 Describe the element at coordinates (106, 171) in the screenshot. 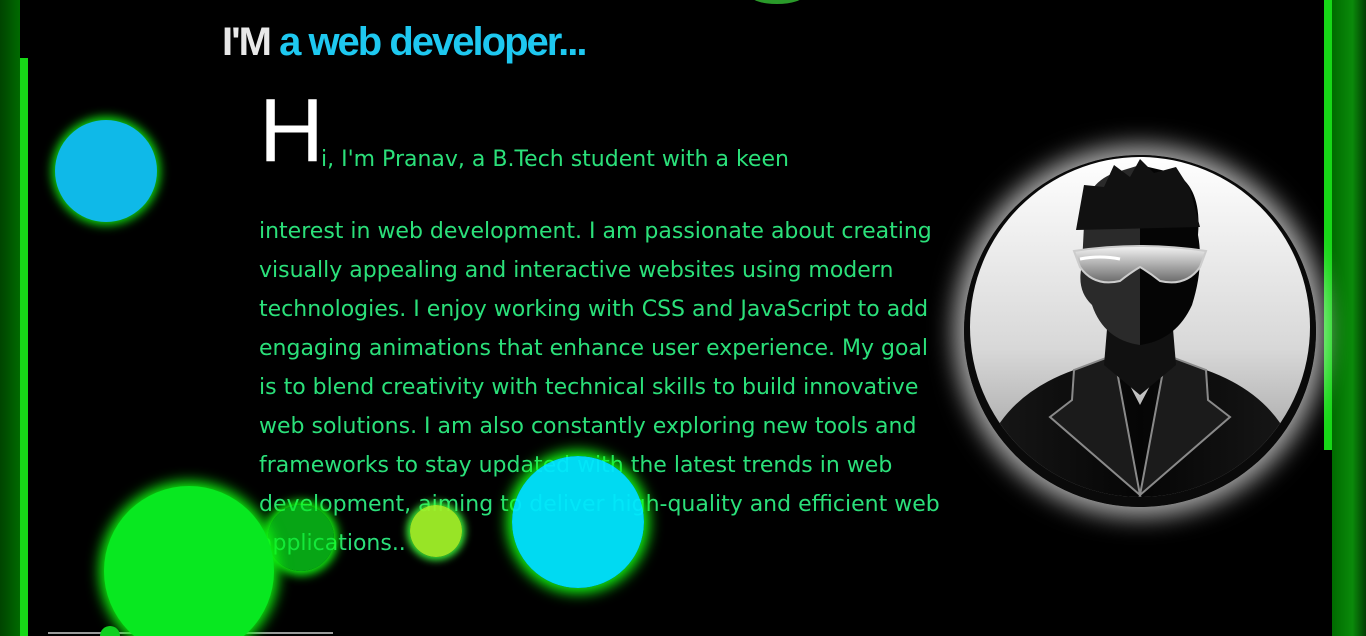

I see `blue-bubble` at that location.